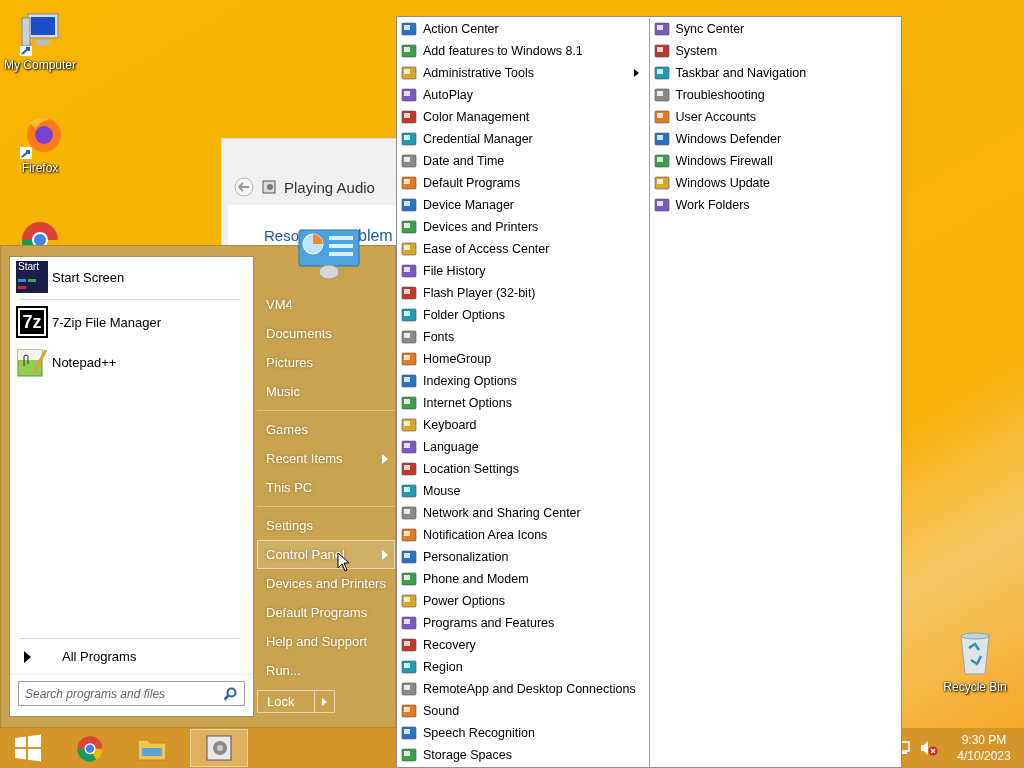 The width and height of the screenshot is (1024, 768). Describe the element at coordinates (523, 95) in the screenshot. I see `menu-item: AutoPlay` at that location.